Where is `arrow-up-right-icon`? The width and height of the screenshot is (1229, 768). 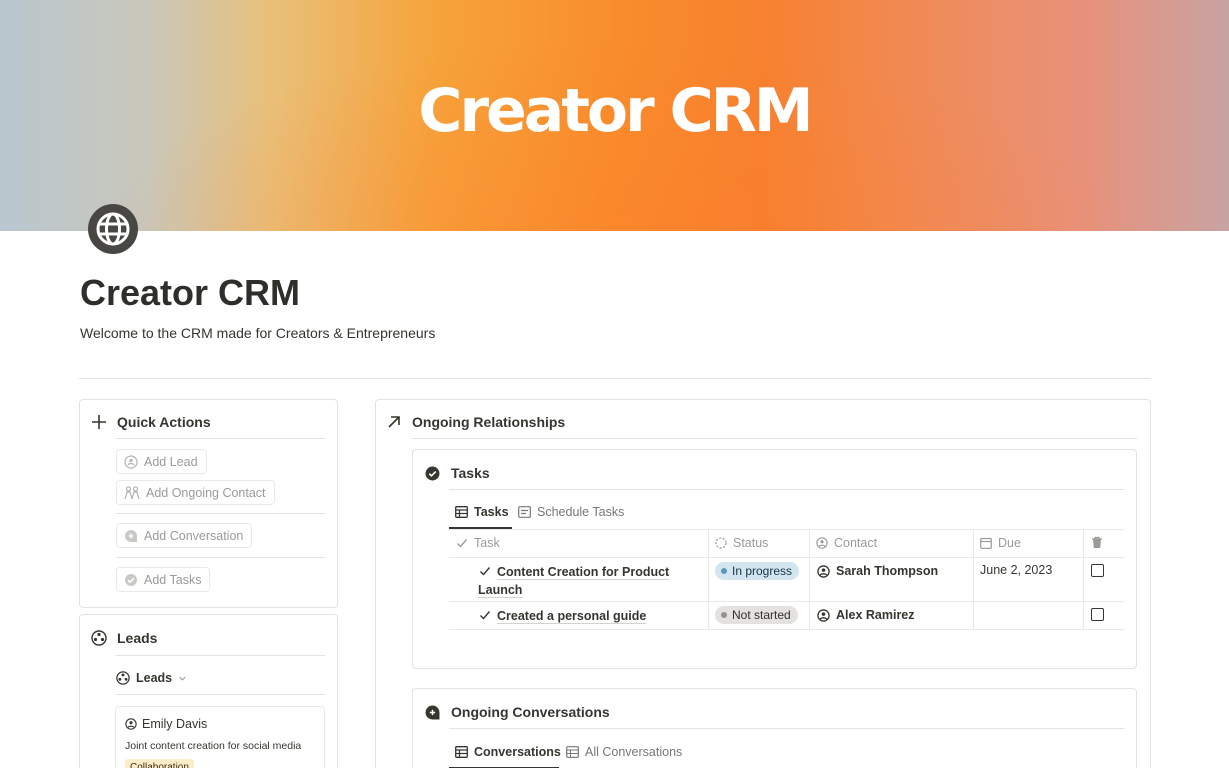
arrow-up-right-icon is located at coordinates (394, 422).